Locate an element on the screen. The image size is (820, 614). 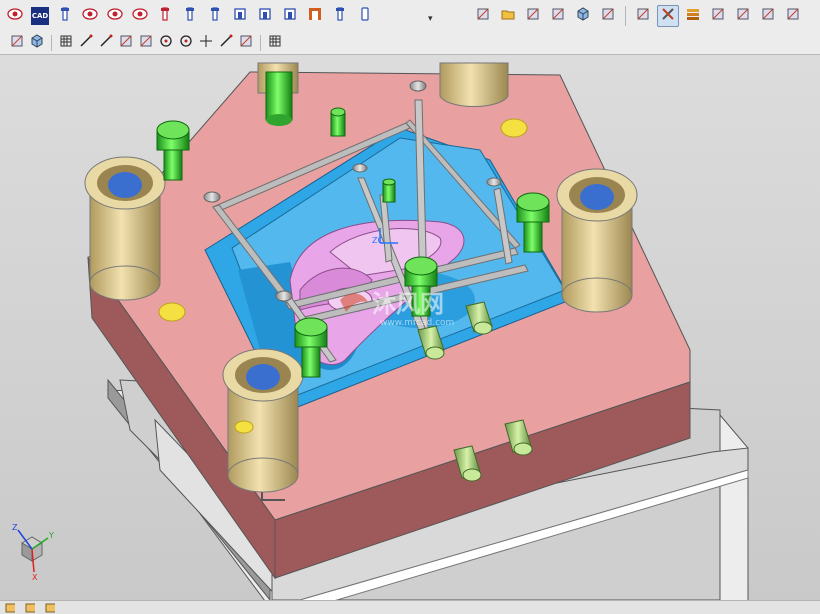
standard-toolbar is located at coordinates (638, 15).